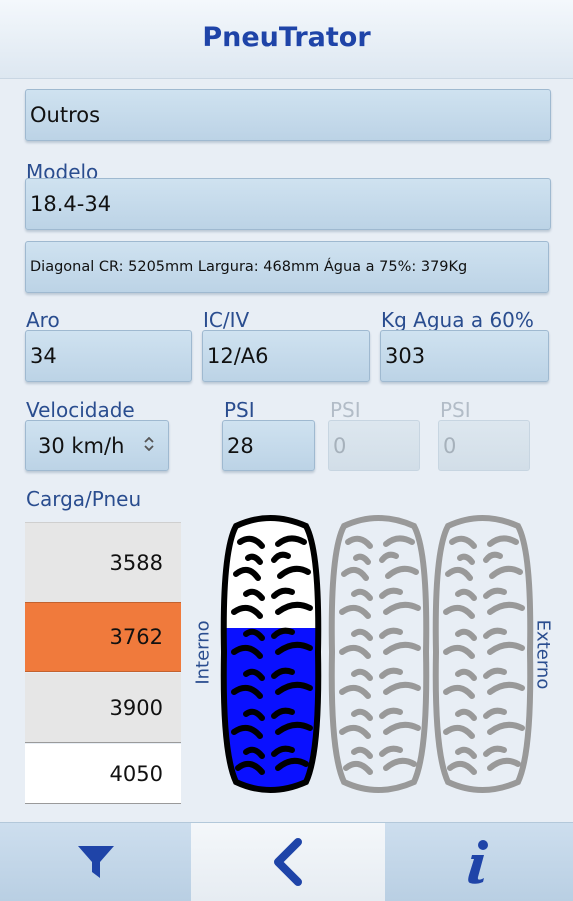 The height and width of the screenshot is (901, 573). I want to click on speed-label: Velocidade, so click(80, 410).